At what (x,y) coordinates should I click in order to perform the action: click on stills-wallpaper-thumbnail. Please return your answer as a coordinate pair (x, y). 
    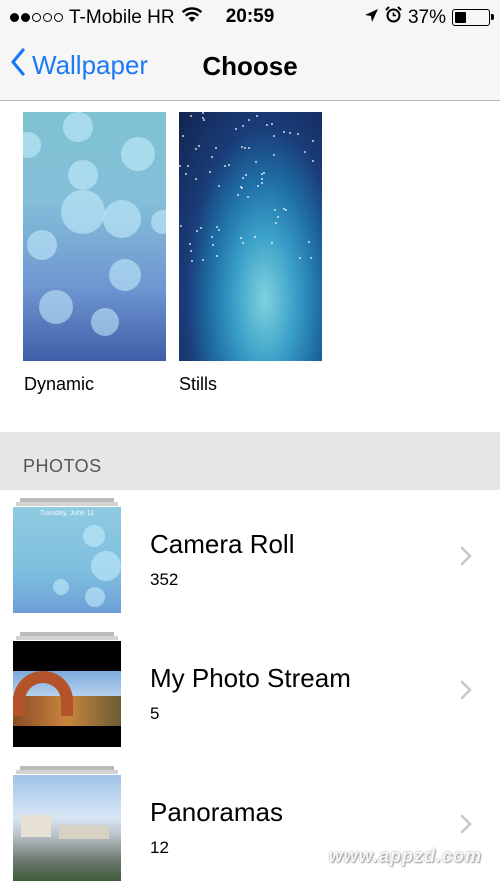
    Looking at the image, I should click on (250, 236).